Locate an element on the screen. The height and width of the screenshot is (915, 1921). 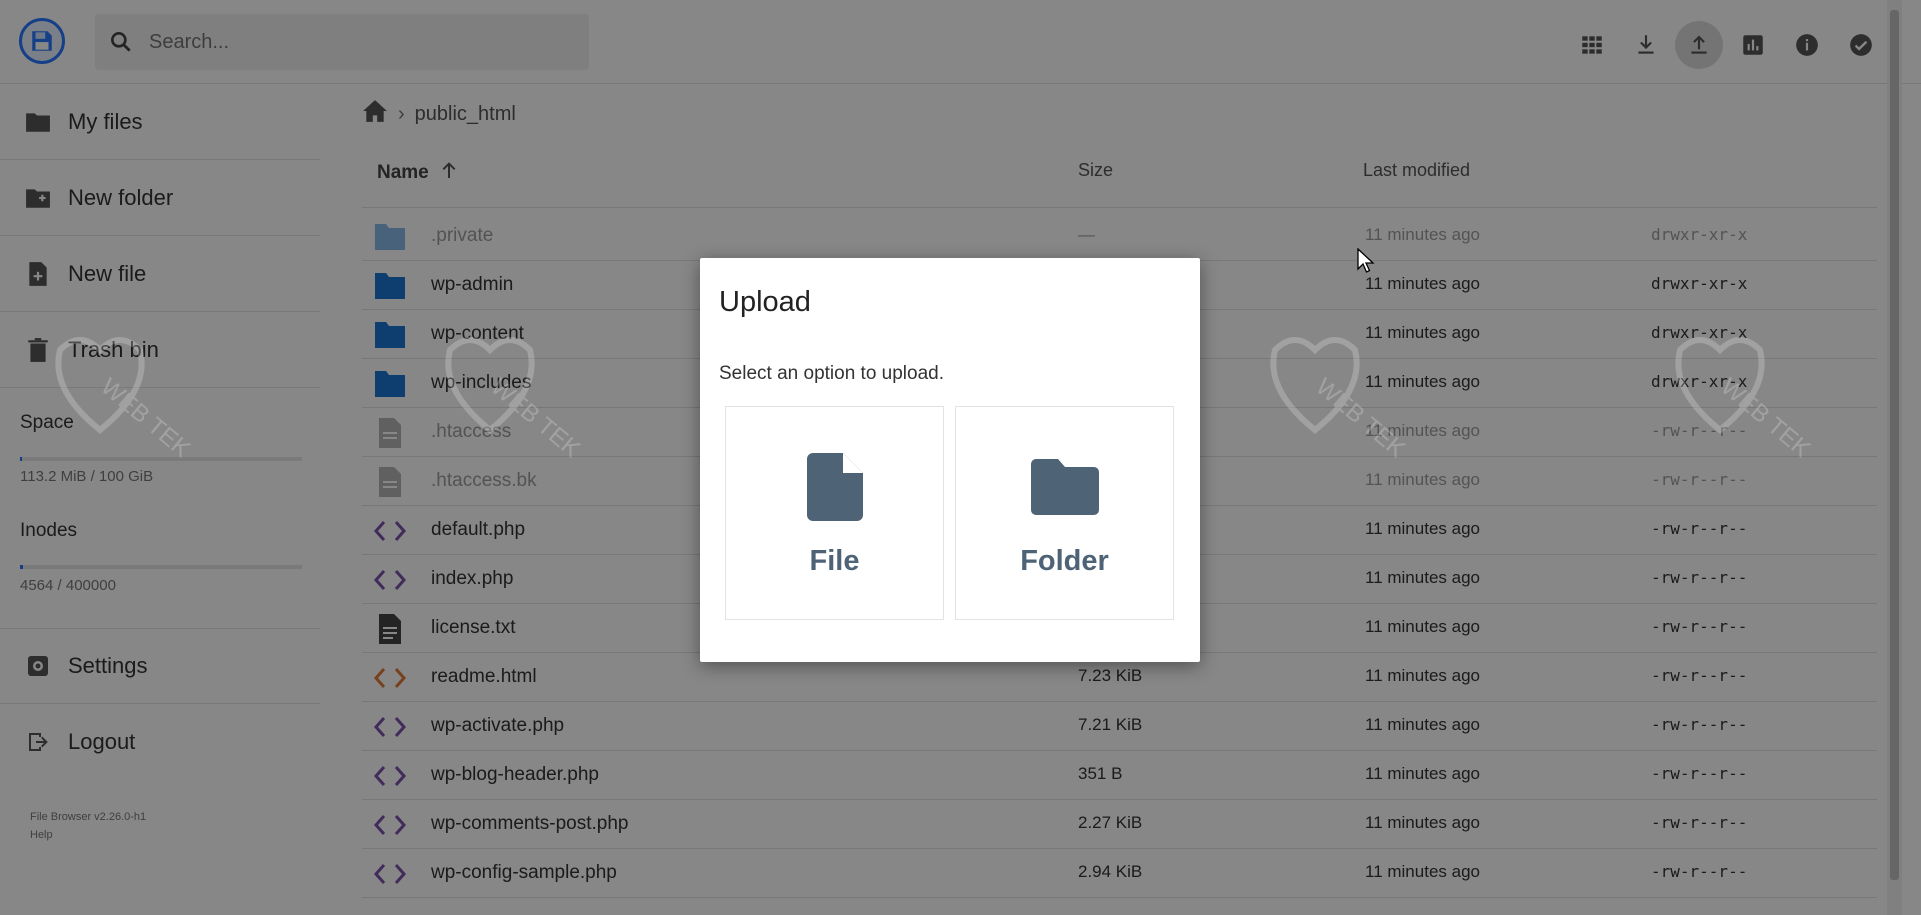
upload-file-button: File is located at coordinates (834, 513).